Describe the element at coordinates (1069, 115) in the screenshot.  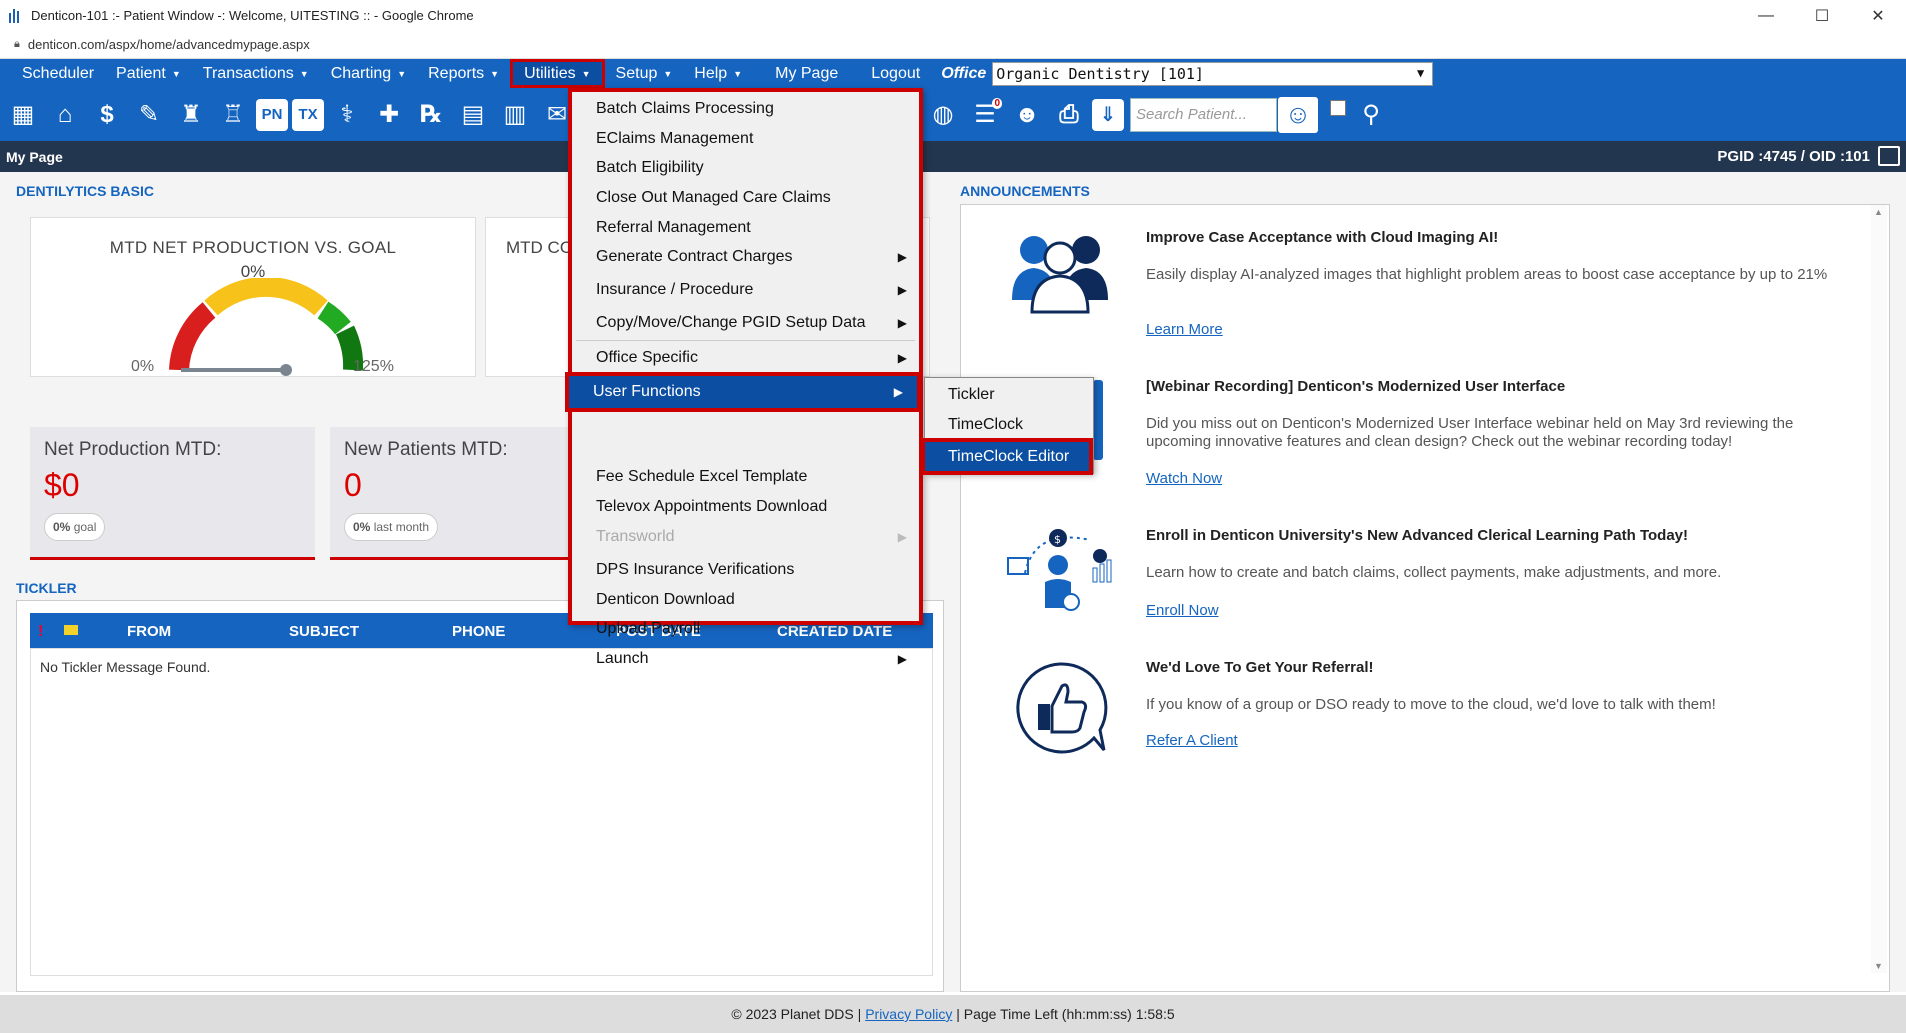
I see `print-icon: ⎙` at that location.